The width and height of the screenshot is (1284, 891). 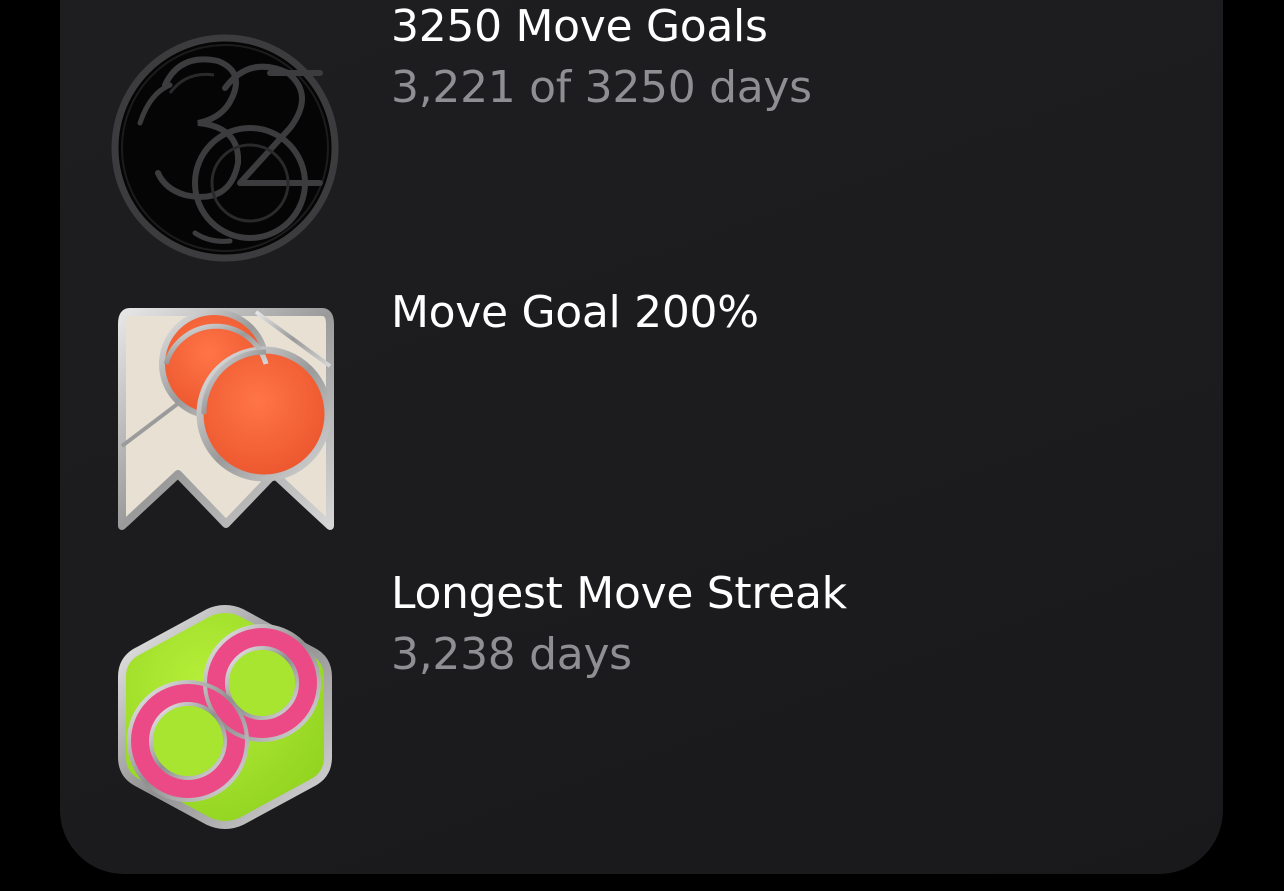 I want to click on award-title: 3250 Move Goals, so click(x=579, y=26).